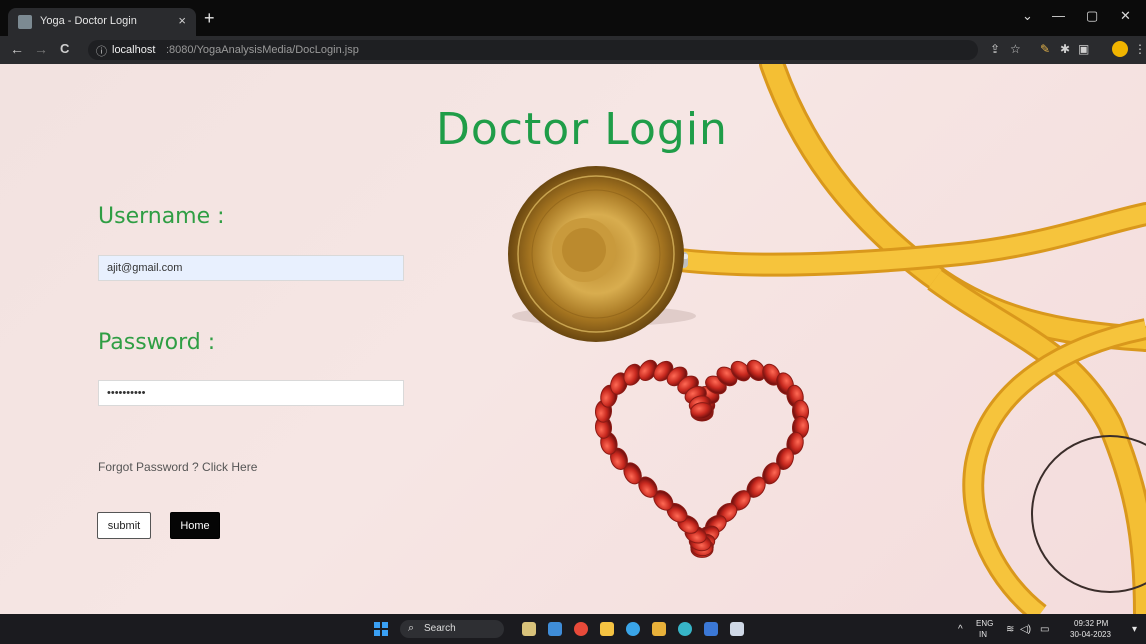 This screenshot has height=644, width=1146. I want to click on taskbar-search: ⌕ Search, so click(452, 629).